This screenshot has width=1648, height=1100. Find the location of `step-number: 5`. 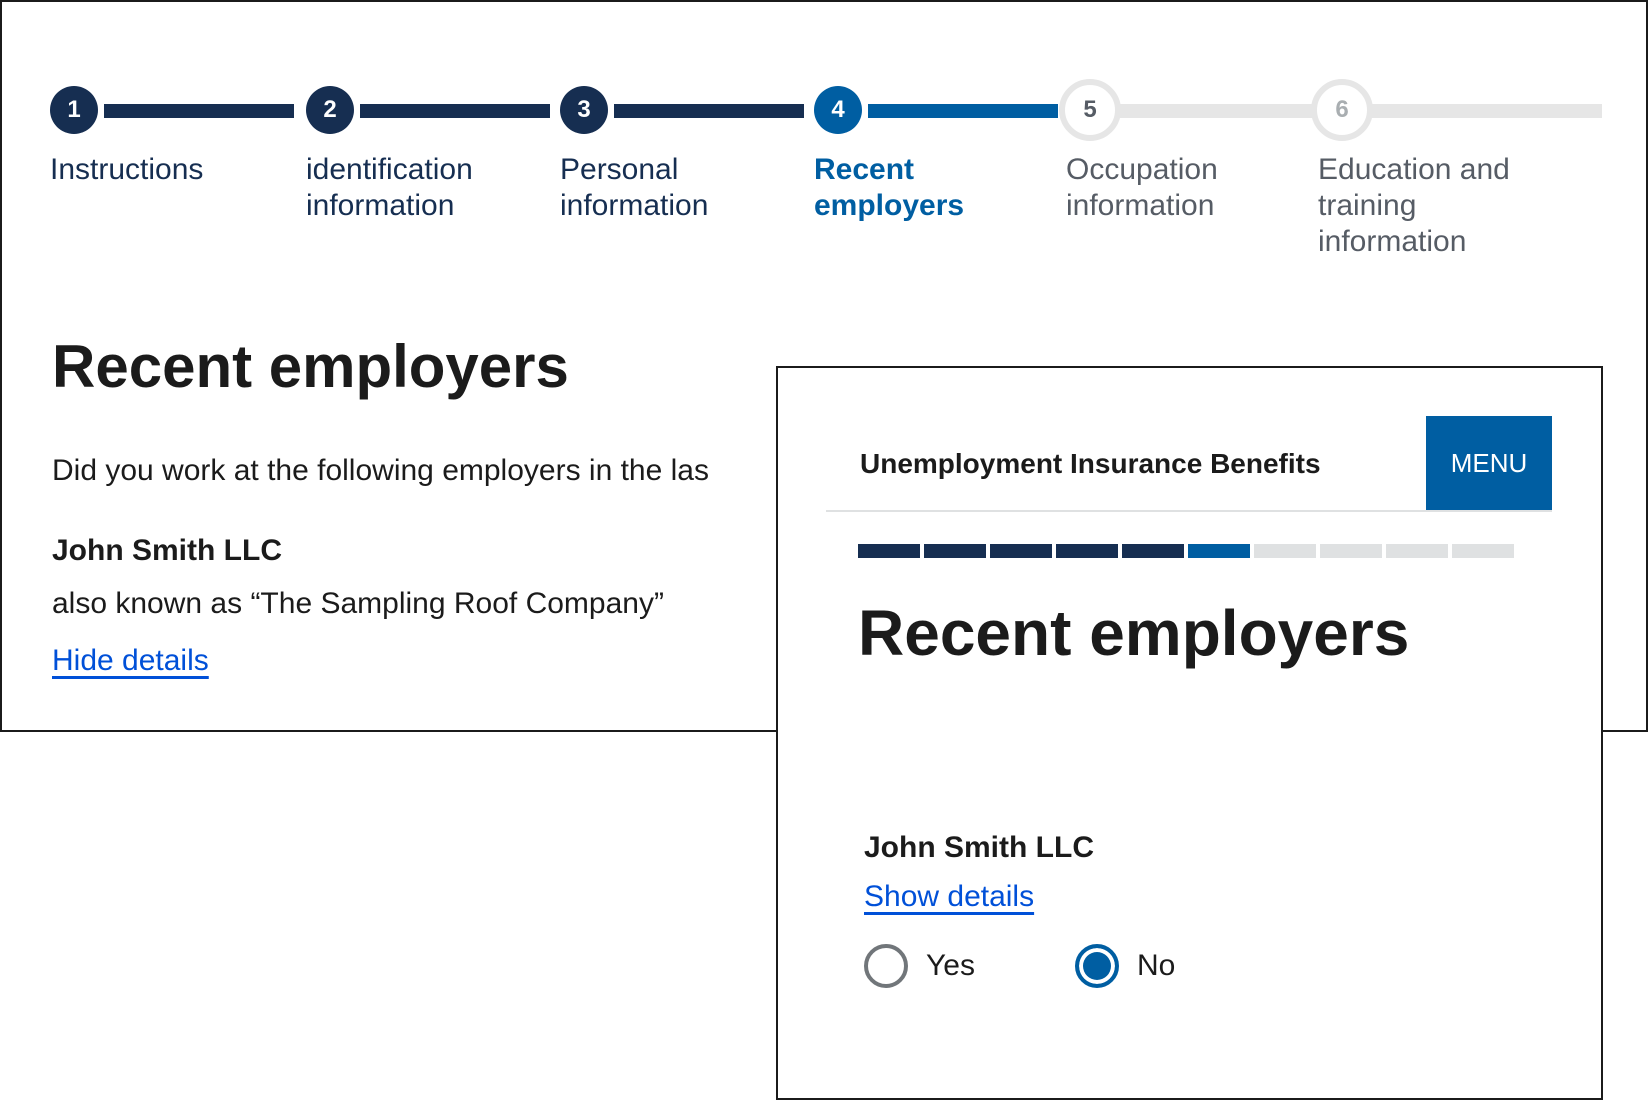

step-number: 5 is located at coordinates (1090, 110).